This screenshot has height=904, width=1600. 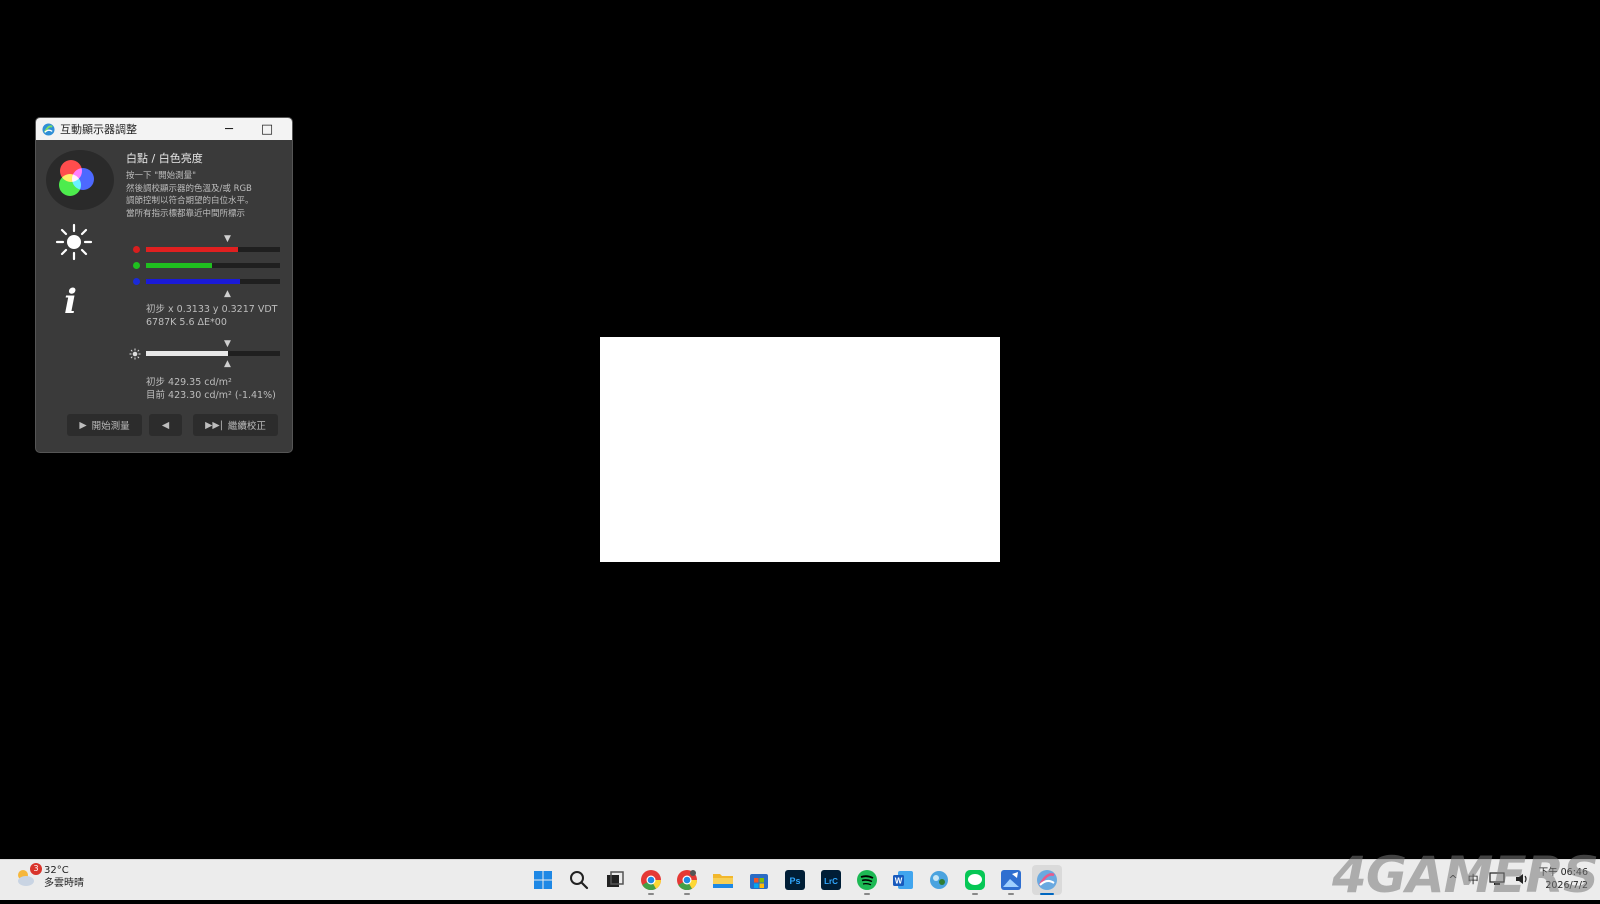 I want to click on play-icon: ▶, so click(x=83, y=425).